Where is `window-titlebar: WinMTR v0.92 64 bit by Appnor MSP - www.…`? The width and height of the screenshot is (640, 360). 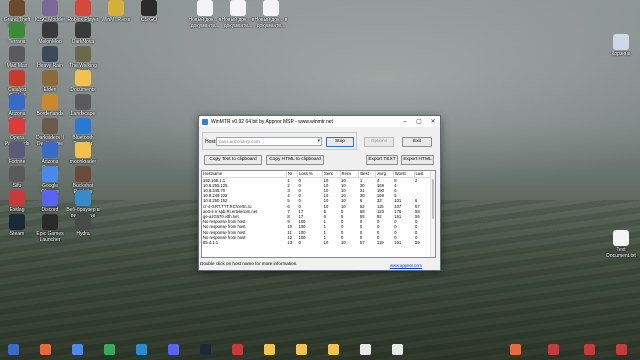 window-titlebar: WinMTR v0.92 64 bit by Appnor MSP - www.… is located at coordinates (319, 121).